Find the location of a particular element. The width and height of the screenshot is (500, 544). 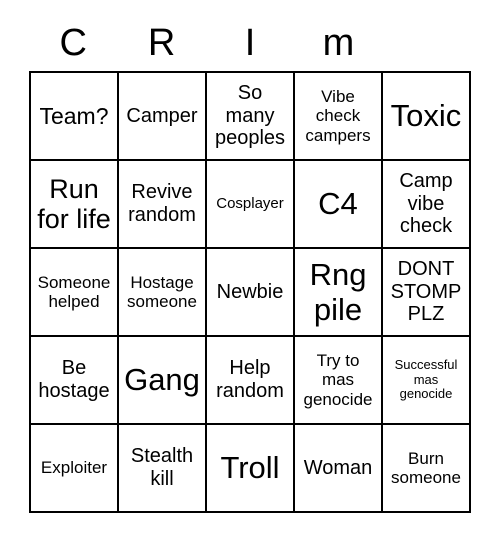

bingo-cell-r5c2: Stealth kill is located at coordinates (163, 469).